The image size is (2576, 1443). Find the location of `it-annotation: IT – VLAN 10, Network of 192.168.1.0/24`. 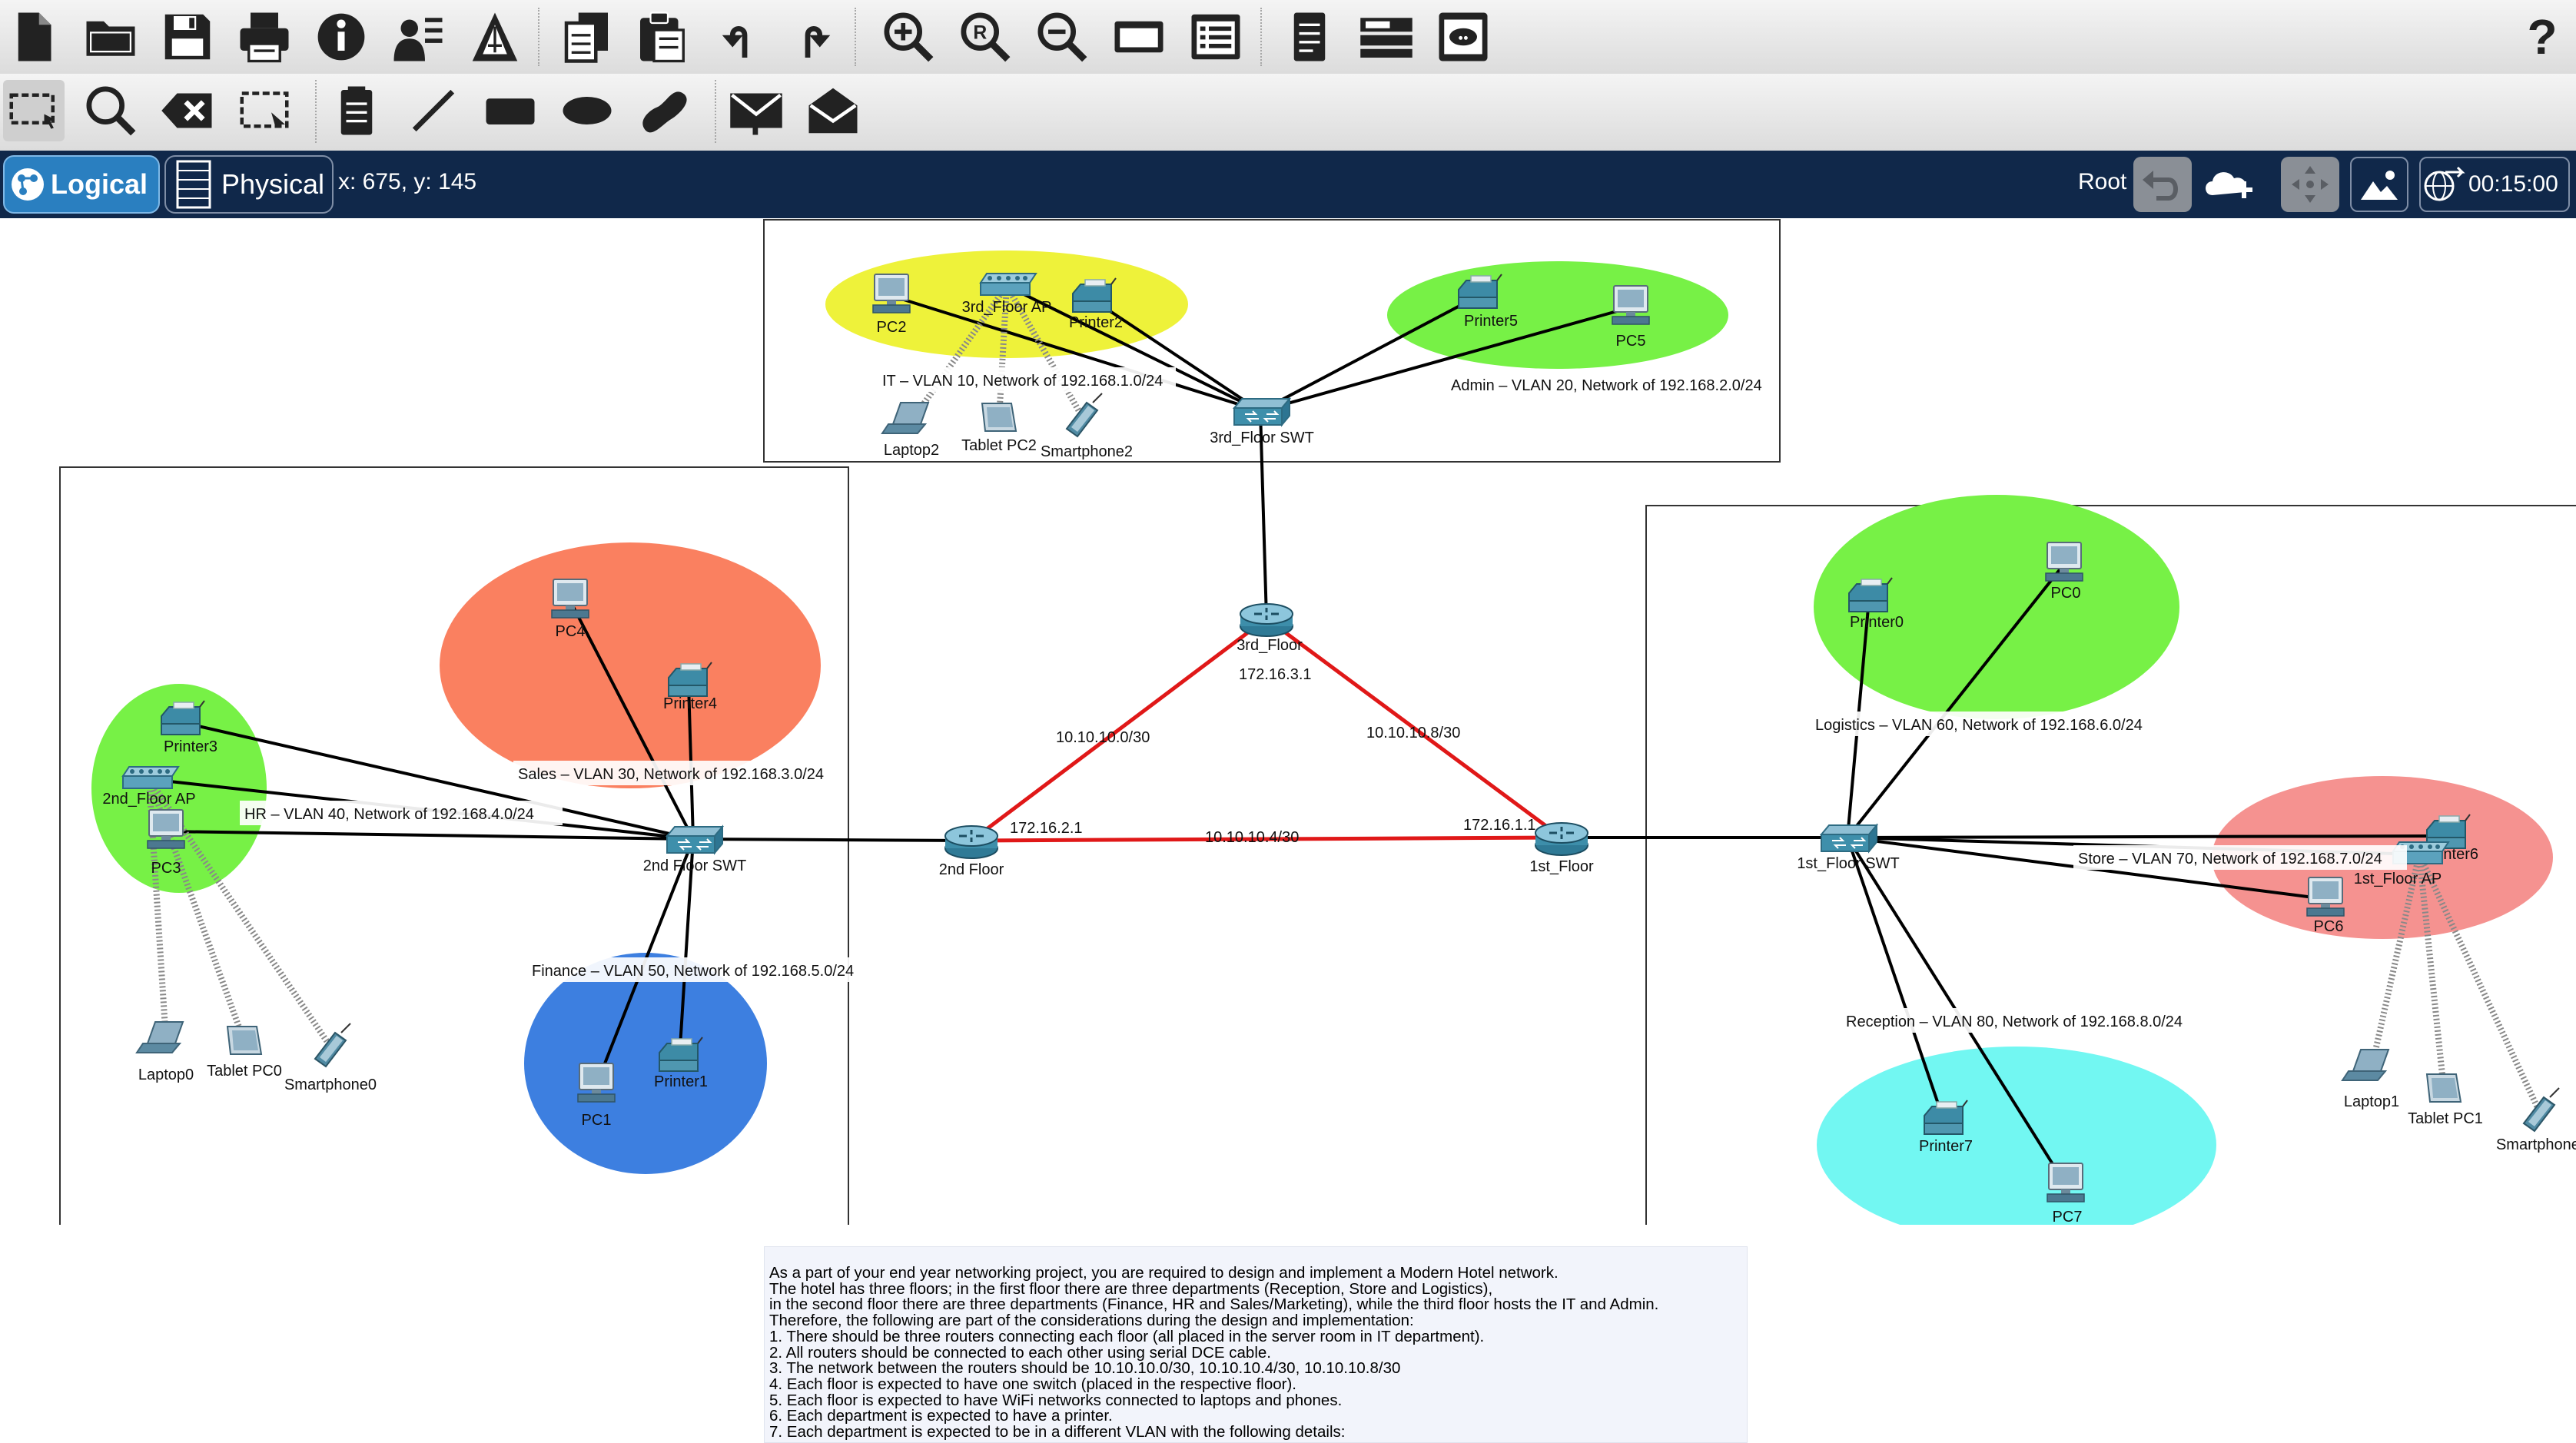

it-annotation: IT – VLAN 10, Network of 192.168.1.0/24 is located at coordinates (1023, 381).